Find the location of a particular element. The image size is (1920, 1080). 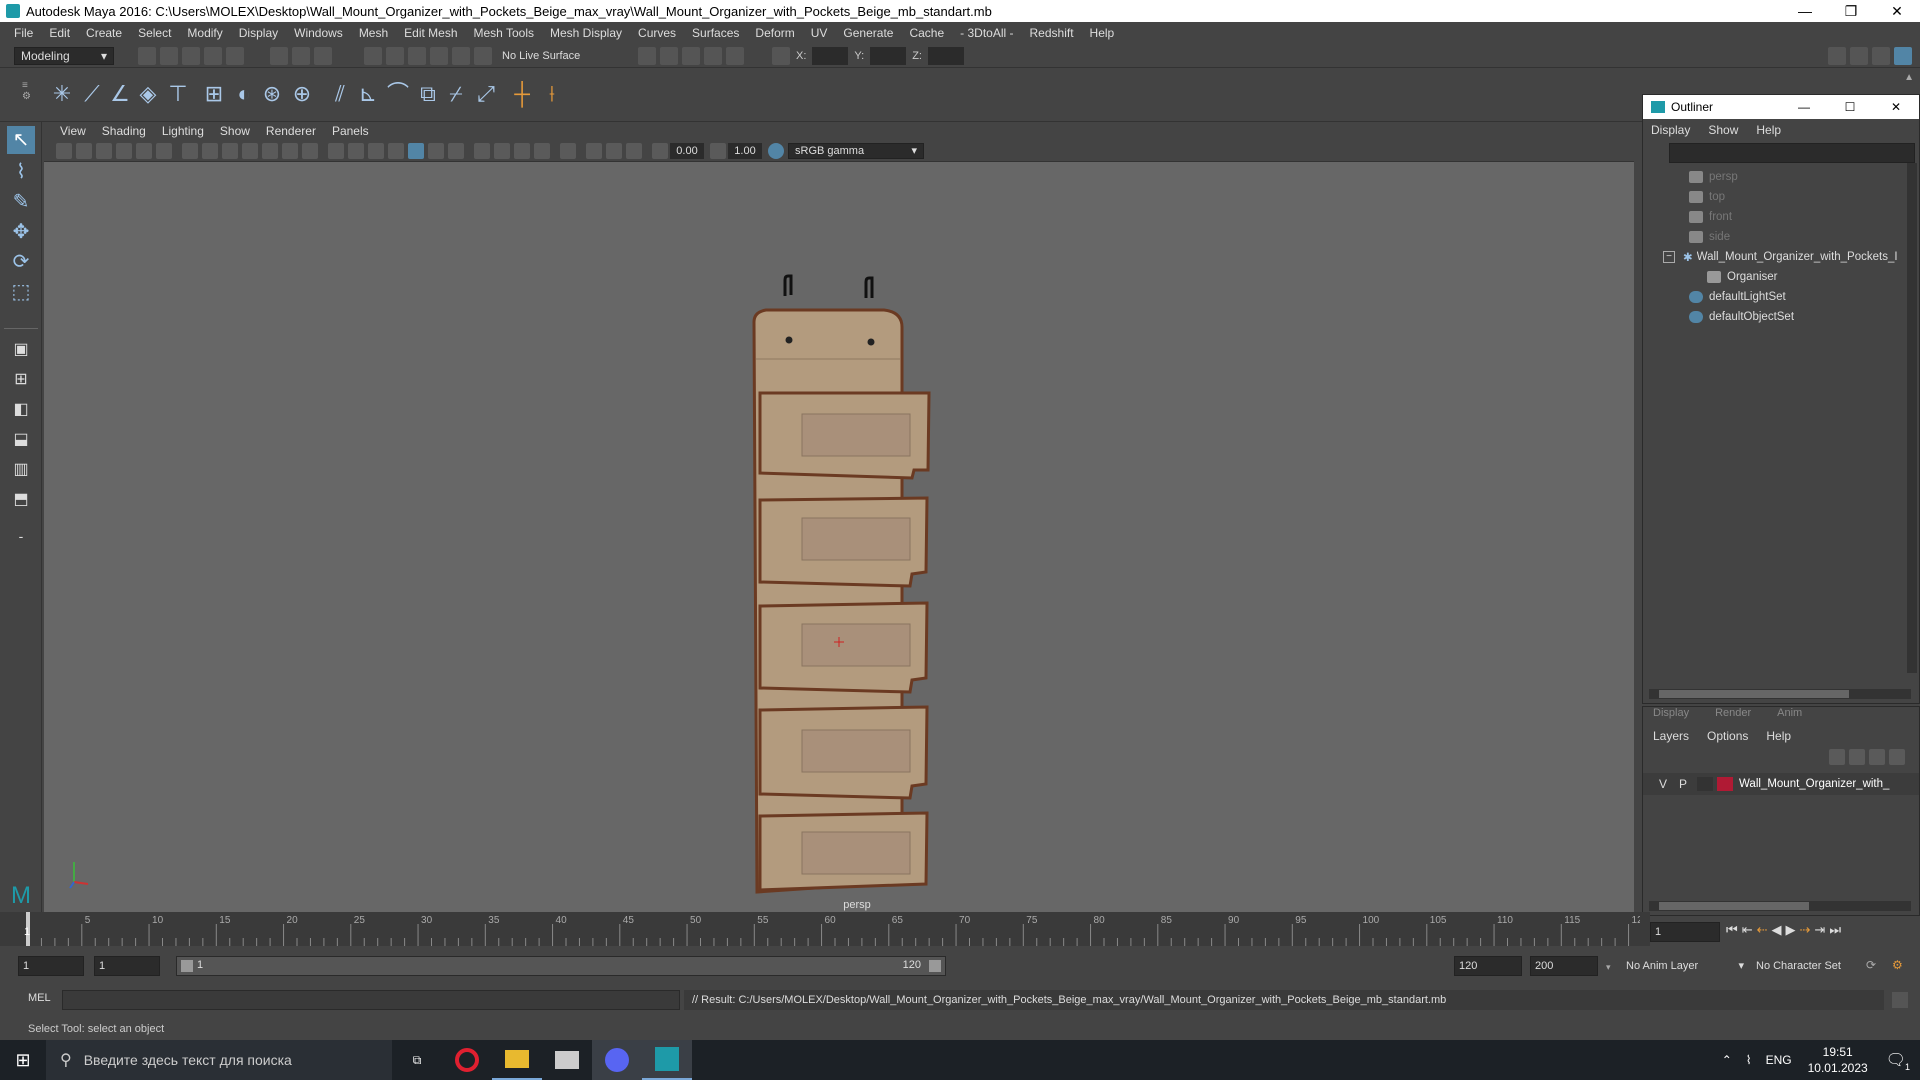

command-input is located at coordinates (371, 1000).